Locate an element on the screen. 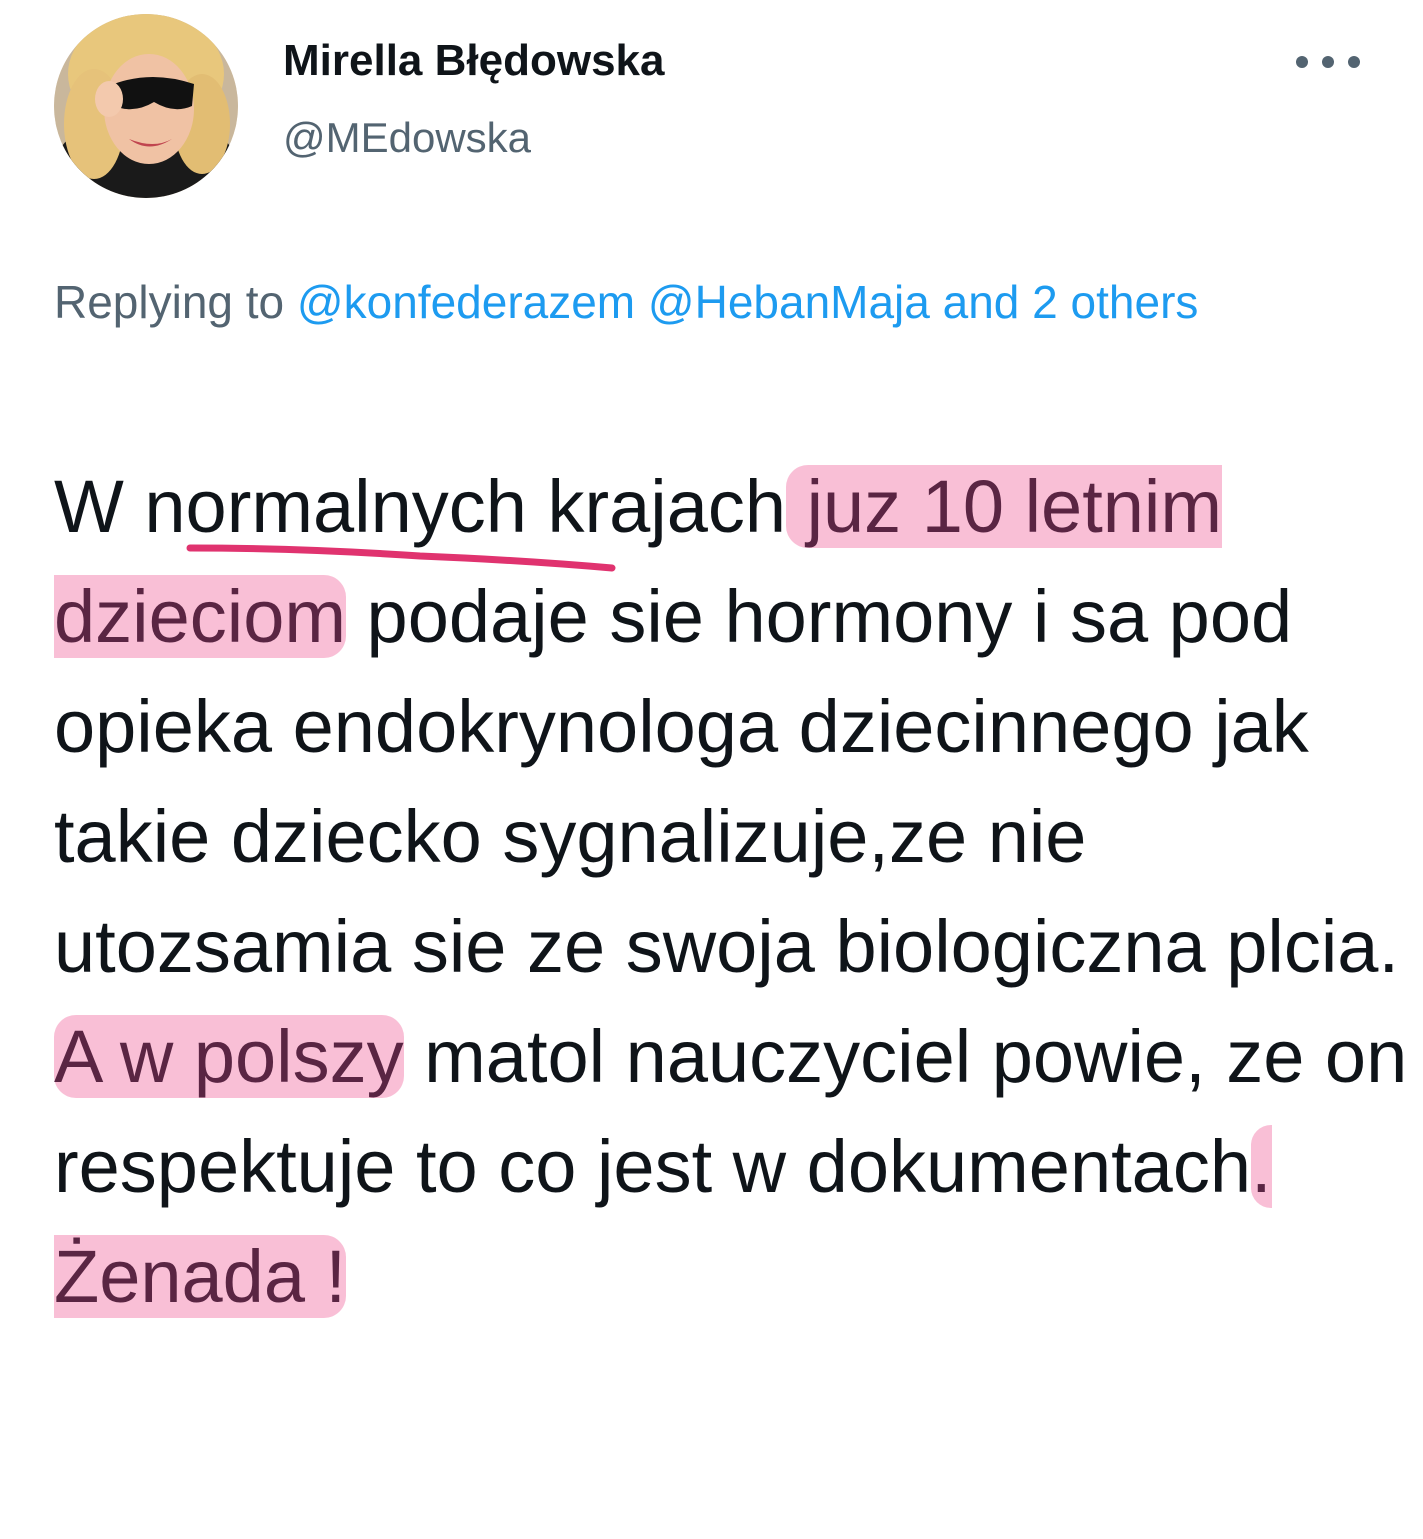  highlight-marker: A w polszy is located at coordinates (229, 1056).